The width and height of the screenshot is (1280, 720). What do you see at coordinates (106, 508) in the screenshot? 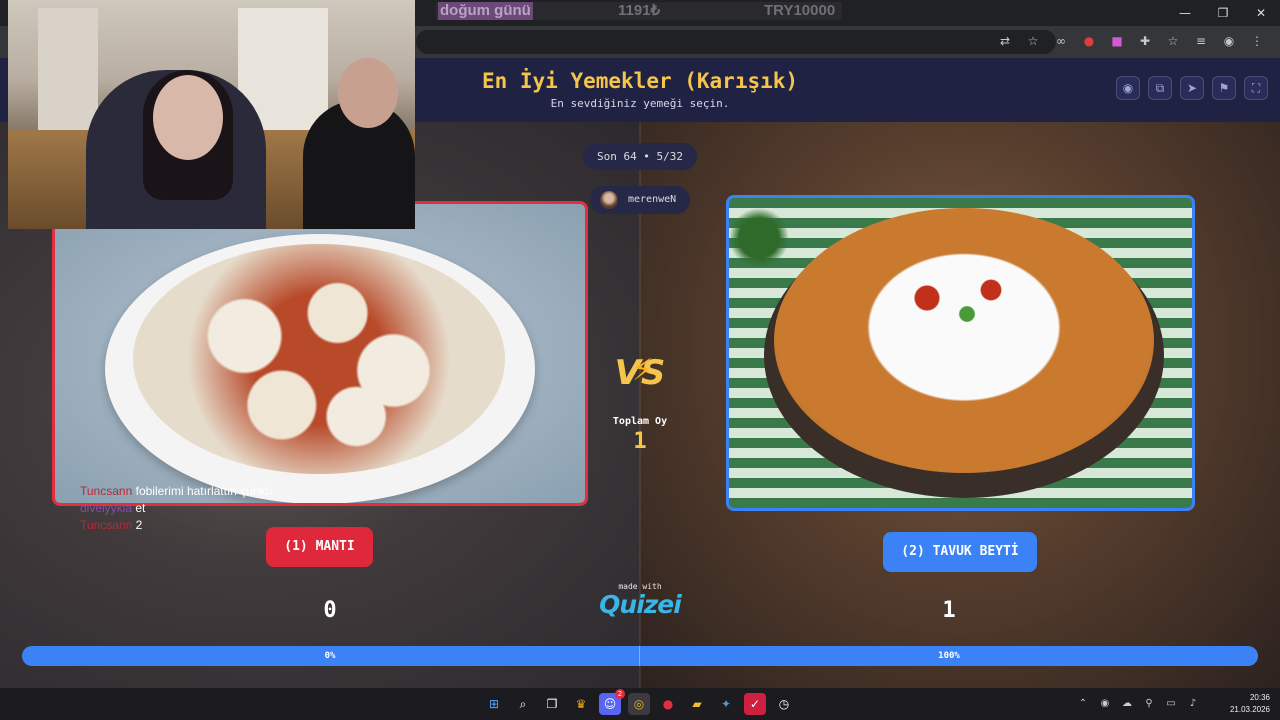
I see `chat-username: divelyykia` at bounding box center [106, 508].